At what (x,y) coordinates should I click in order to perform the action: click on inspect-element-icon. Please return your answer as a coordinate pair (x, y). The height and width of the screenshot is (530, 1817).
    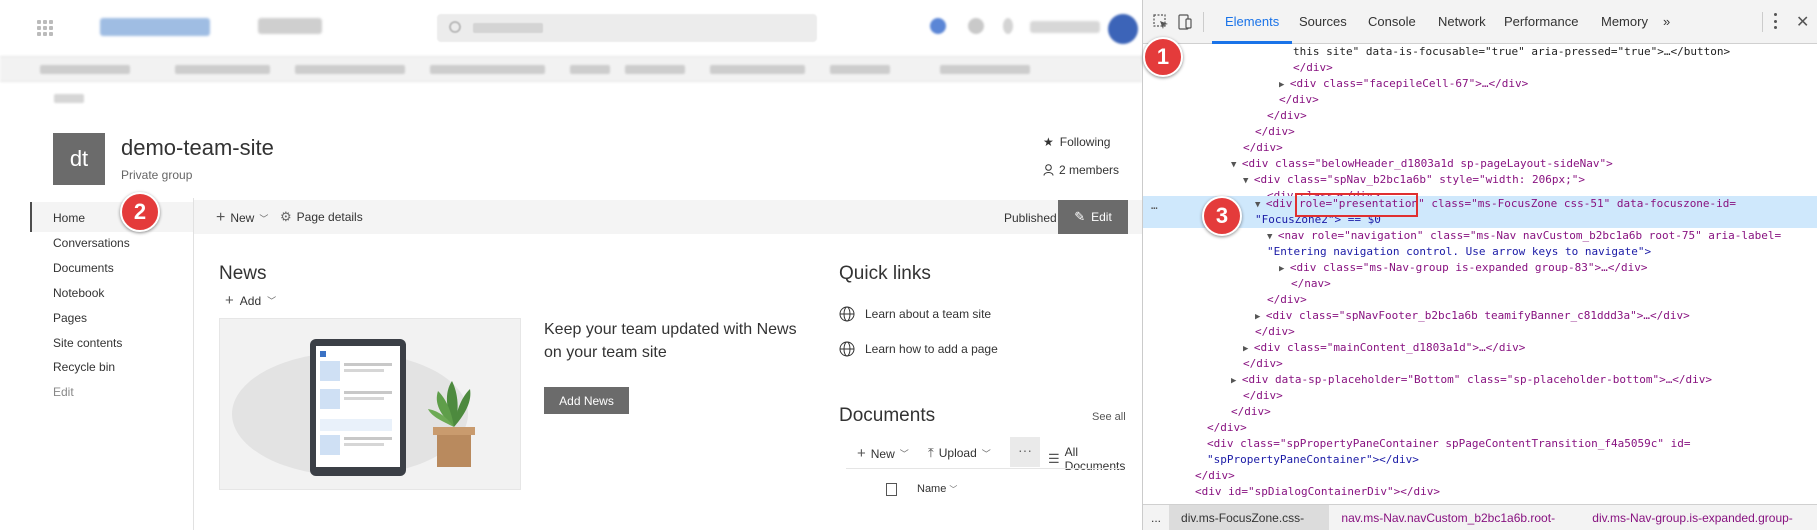
    Looking at the image, I should click on (1161, 22).